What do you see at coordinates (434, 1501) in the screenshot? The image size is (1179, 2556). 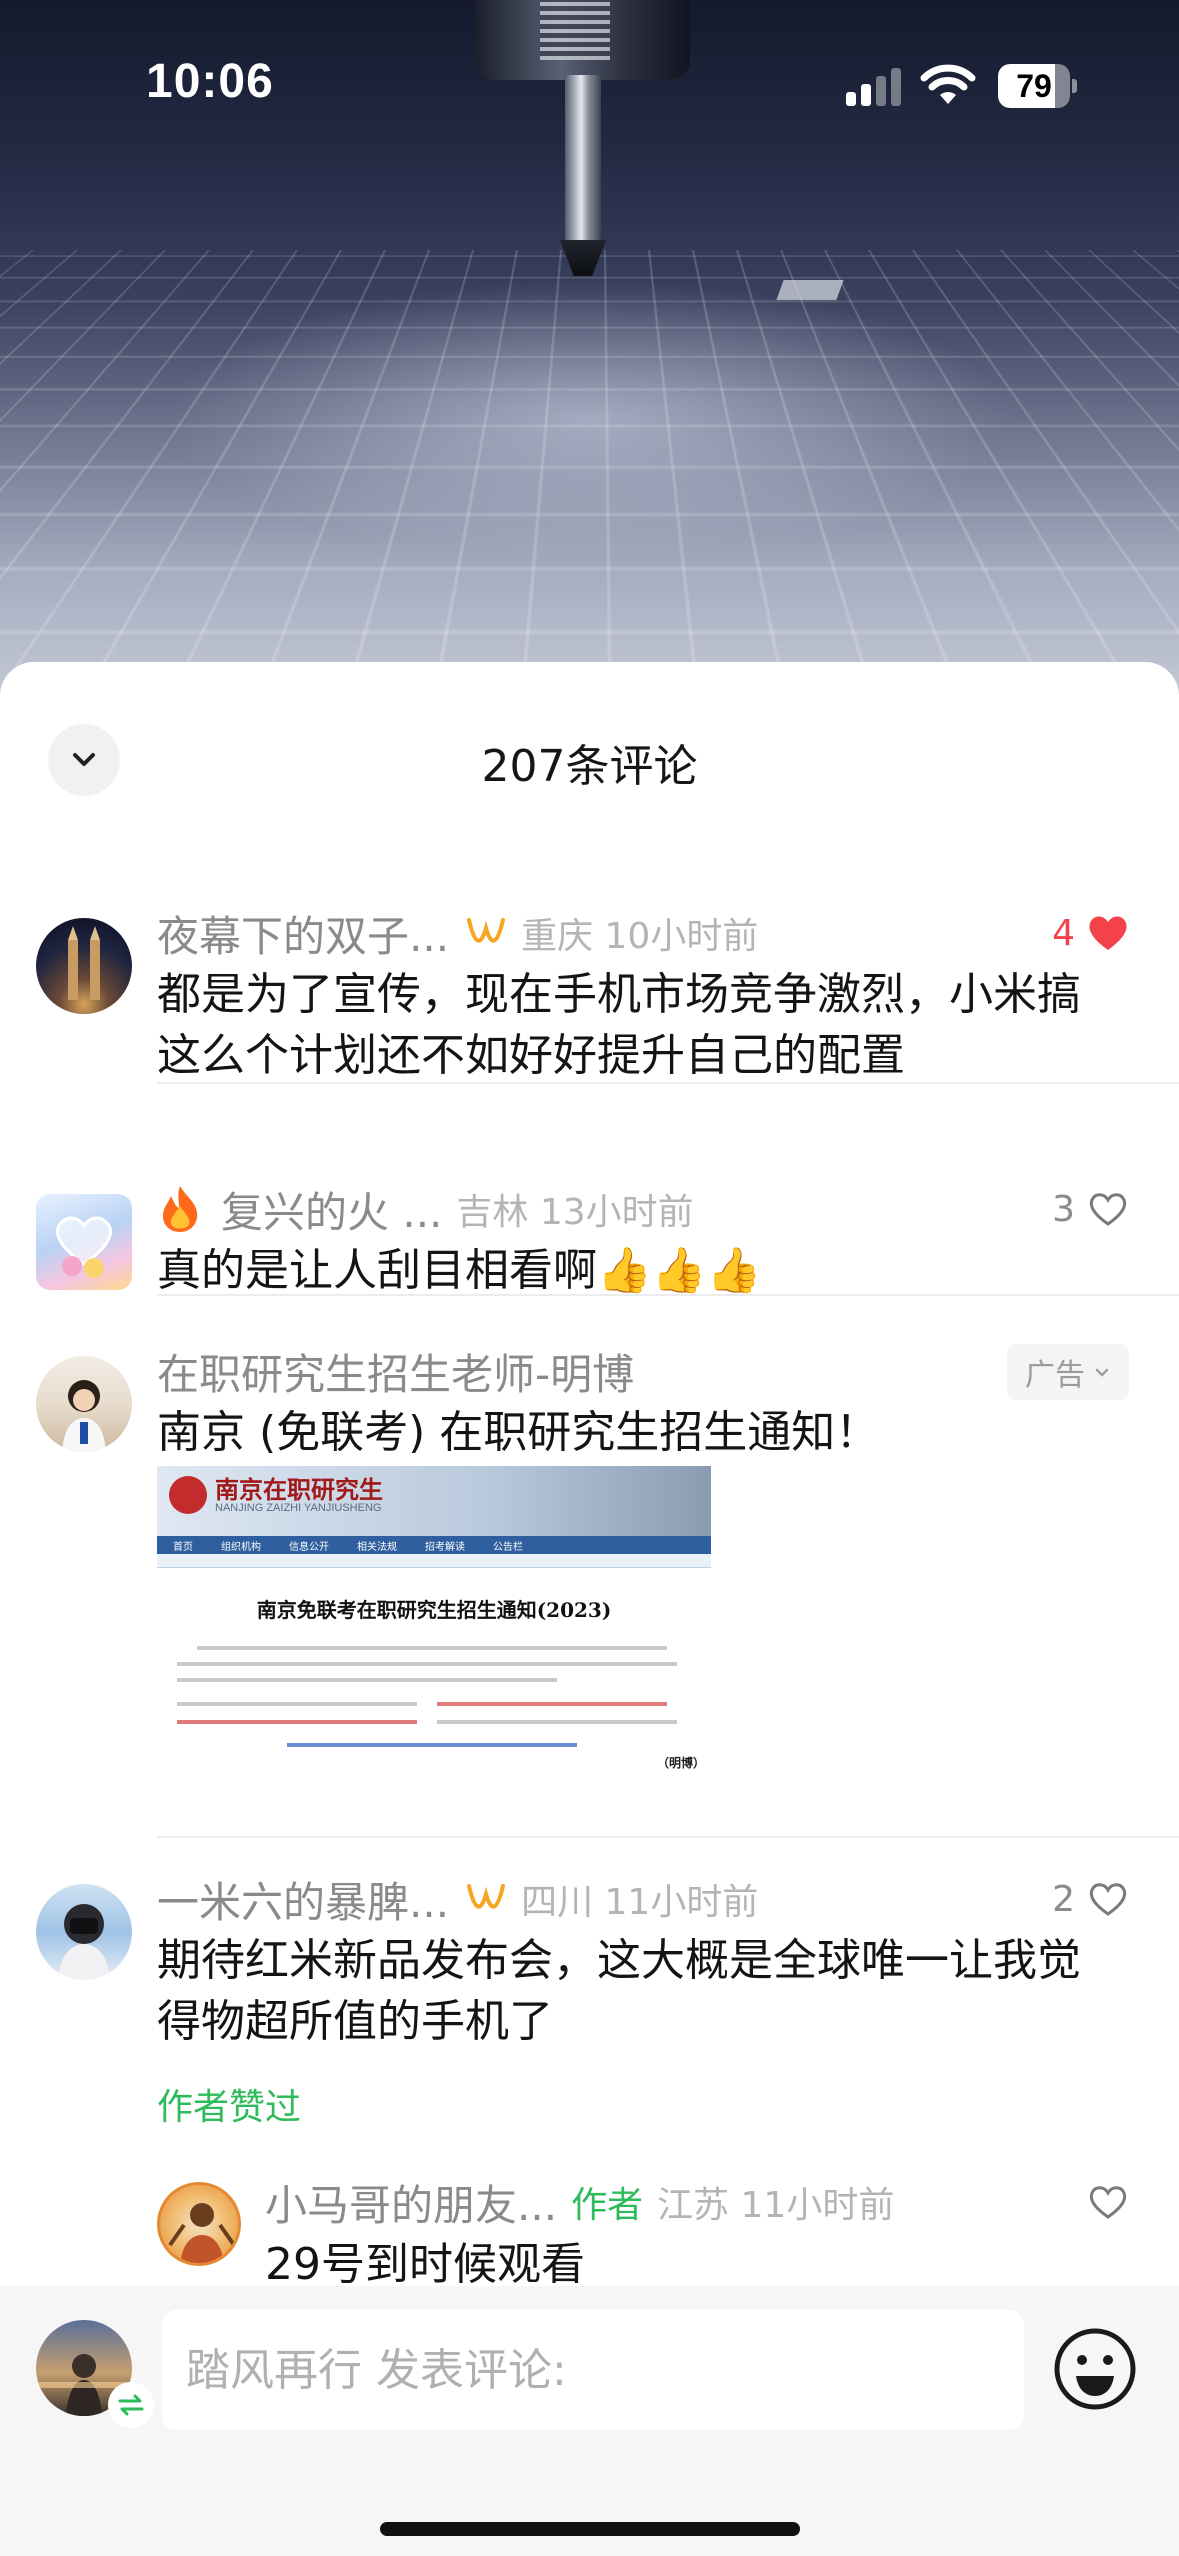 I see `ad-banner: 南京在职研究生 NANJING ZAIZHI YANJIUSHENG` at bounding box center [434, 1501].